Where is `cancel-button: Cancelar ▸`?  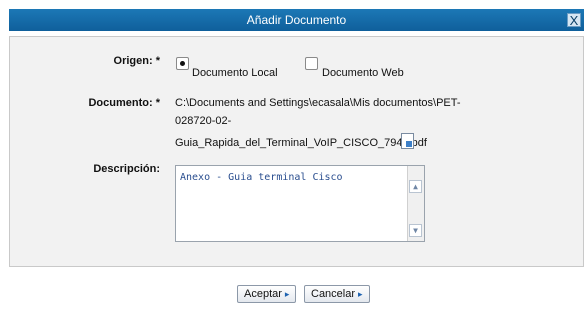
cancel-button: Cancelar ▸ is located at coordinates (337, 294).